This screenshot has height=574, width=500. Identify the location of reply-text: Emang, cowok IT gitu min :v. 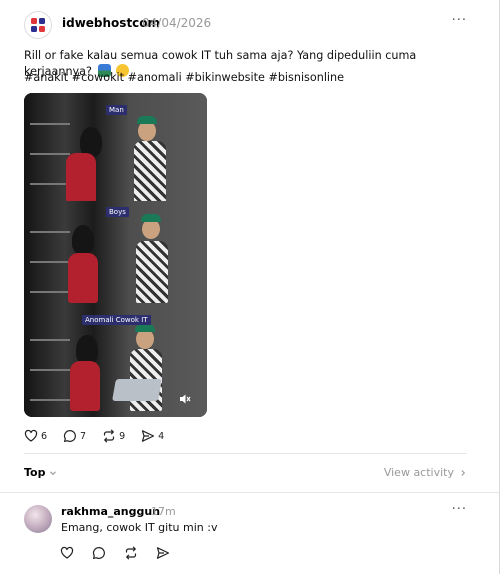
(139, 527).